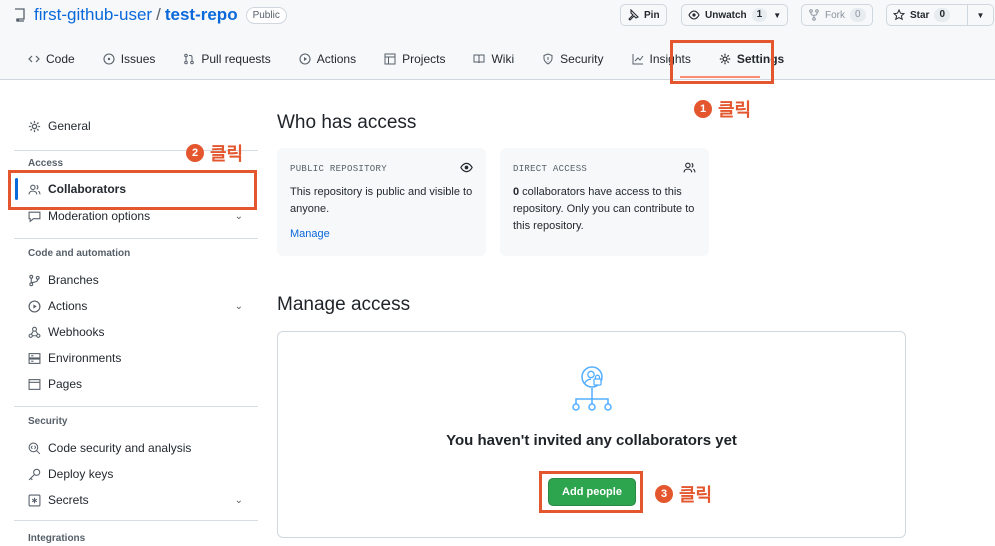  What do you see at coordinates (34, 280) in the screenshot?
I see `branch-icon` at bounding box center [34, 280].